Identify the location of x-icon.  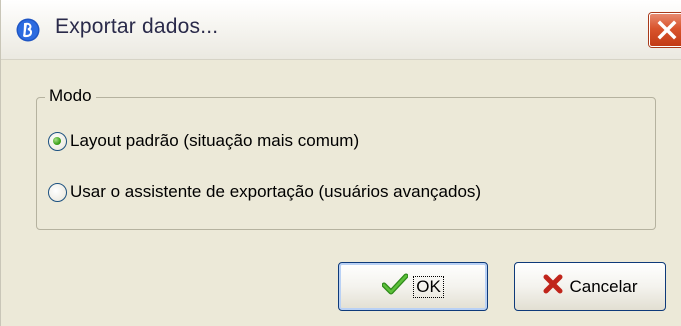
(553, 286).